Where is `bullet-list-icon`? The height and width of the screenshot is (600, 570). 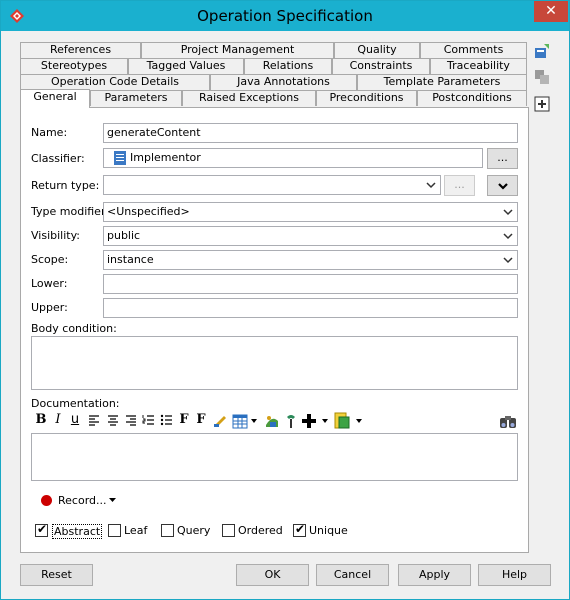
bullet-list-icon is located at coordinates (166, 420).